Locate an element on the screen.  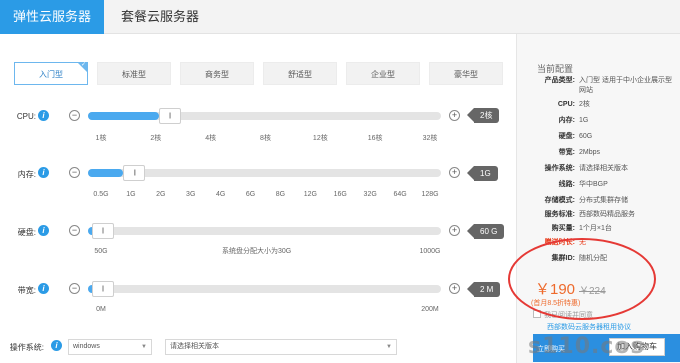
tick-label: 32核 is located at coordinates (430, 138).